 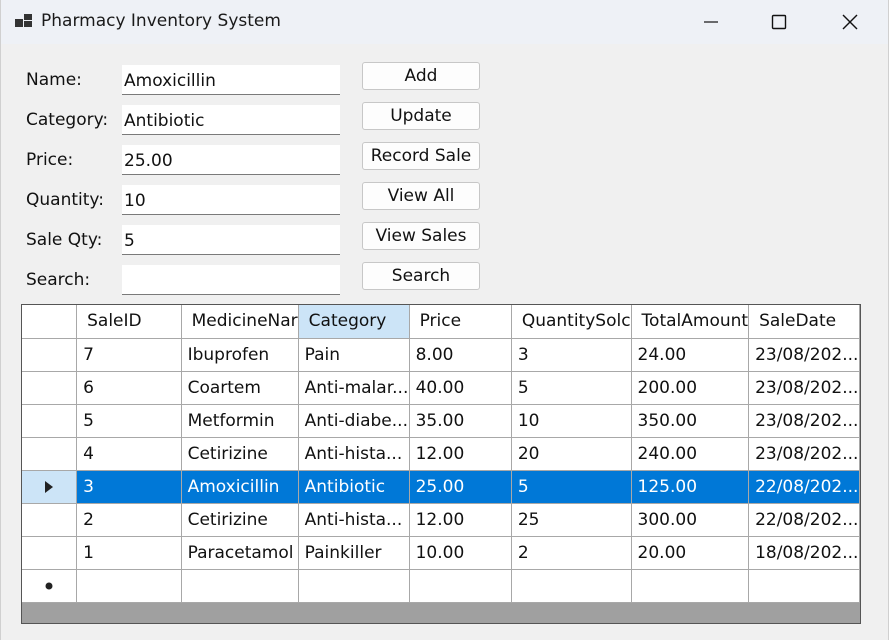 What do you see at coordinates (231, 240) in the screenshot?
I see `sale-qty-input` at bounding box center [231, 240].